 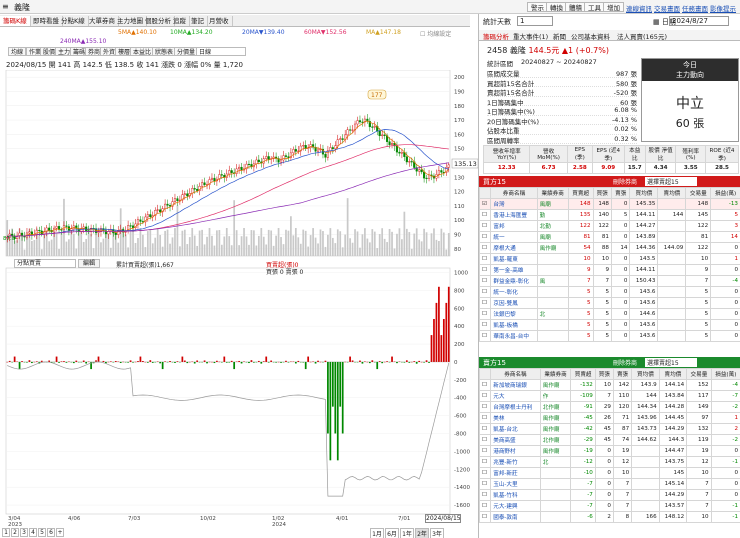 I want to click on broker-name: 台灣, so click(x=514, y=204).